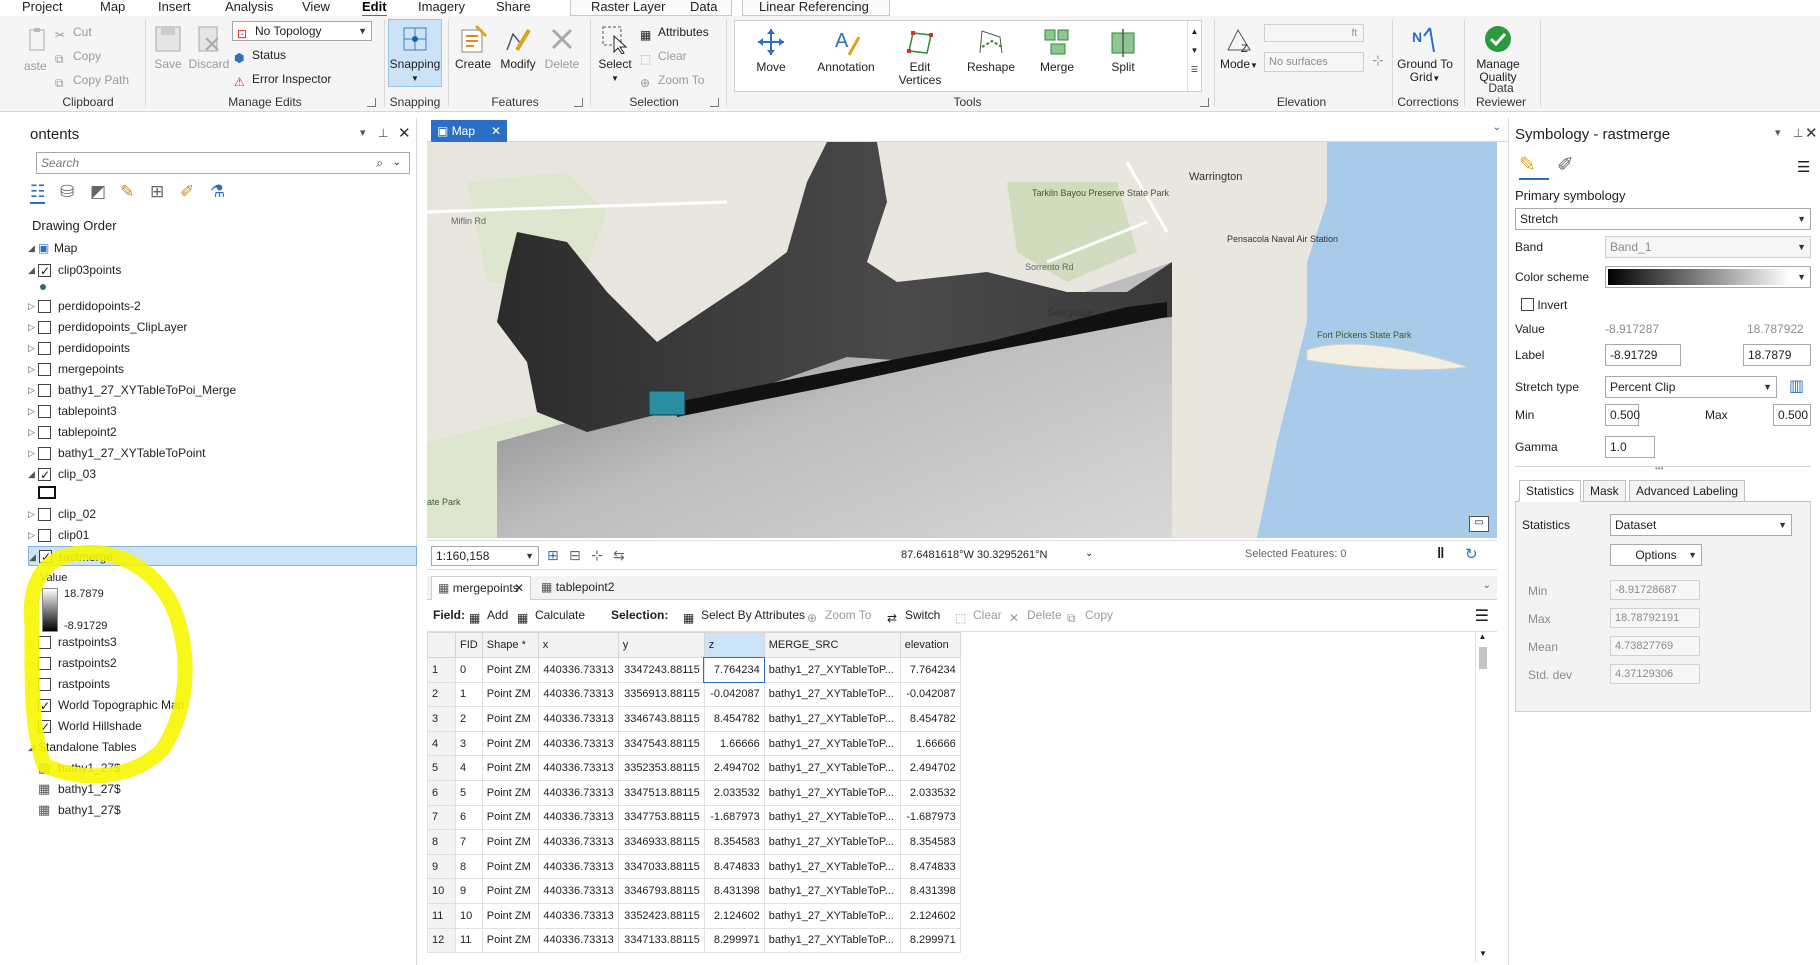 The width and height of the screenshot is (1820, 965). Describe the element at coordinates (218, 535) in the screenshot. I see `layer-item: ▷ clip01` at that location.